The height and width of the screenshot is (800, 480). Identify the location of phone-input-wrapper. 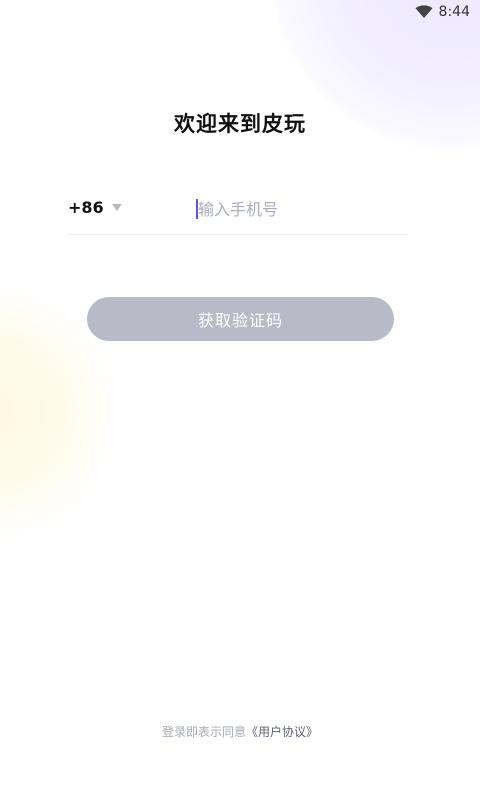
(297, 209).